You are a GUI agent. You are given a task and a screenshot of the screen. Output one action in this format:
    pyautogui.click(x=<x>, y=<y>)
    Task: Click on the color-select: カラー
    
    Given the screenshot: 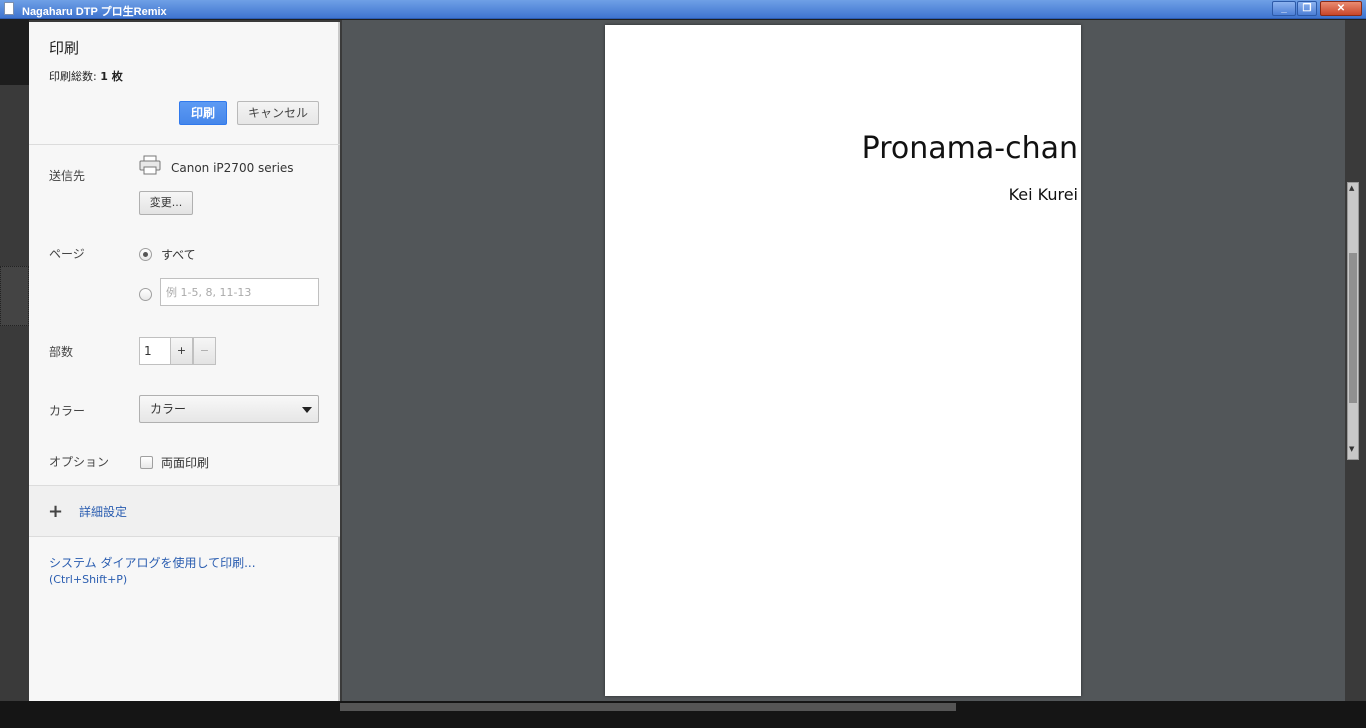 What is the action you would take?
    pyautogui.click(x=229, y=409)
    